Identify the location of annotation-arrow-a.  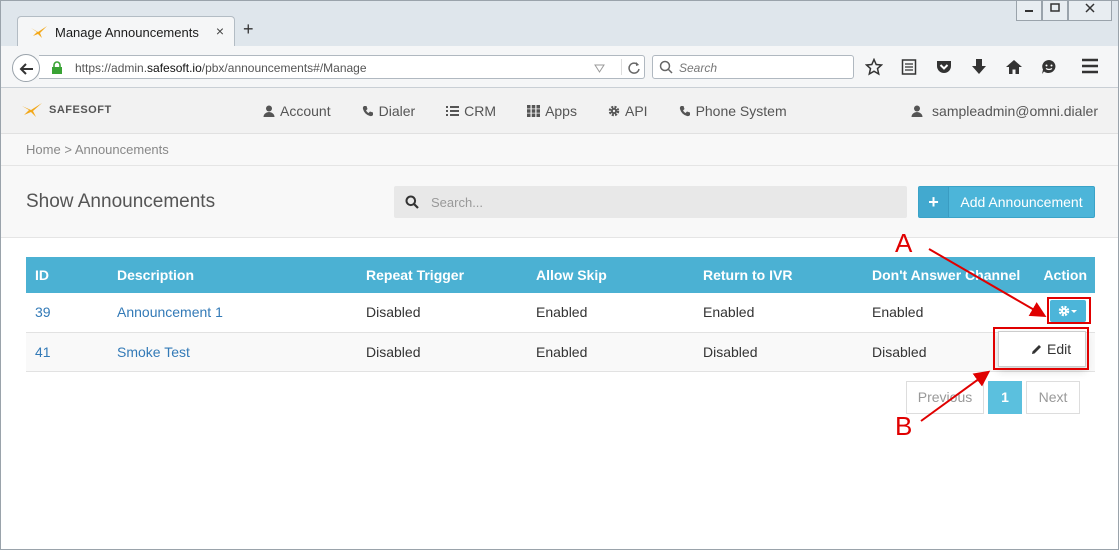
(987, 283).